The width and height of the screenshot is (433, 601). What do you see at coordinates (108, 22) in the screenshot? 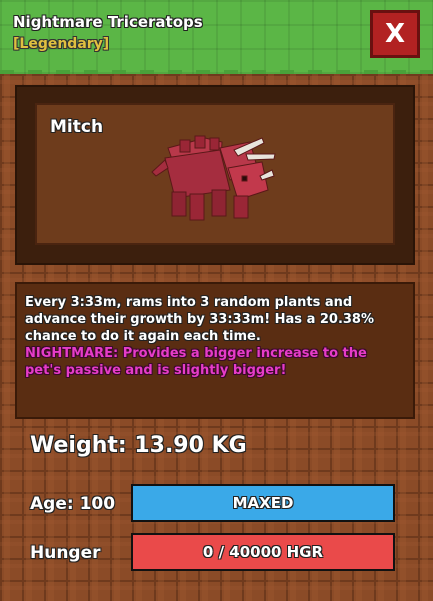
I see `pet-type-title: Nightmare Triceratops` at bounding box center [108, 22].